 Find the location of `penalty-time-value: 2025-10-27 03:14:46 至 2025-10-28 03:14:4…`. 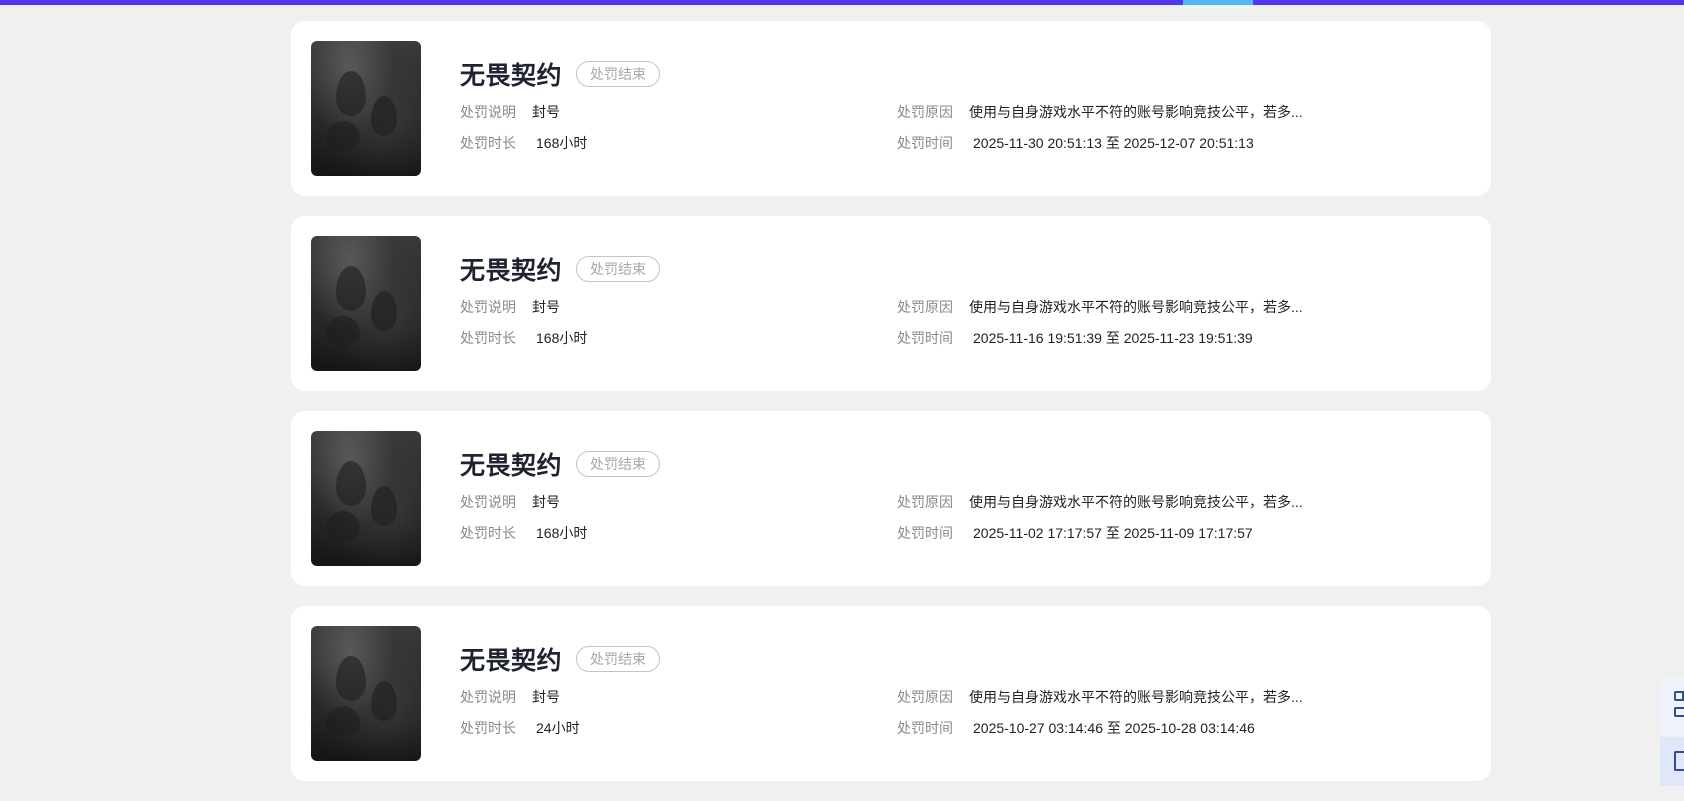

penalty-time-value: 2025-10-27 03:14:46 至 2025-10-28 03:14:4… is located at coordinates (1114, 728).